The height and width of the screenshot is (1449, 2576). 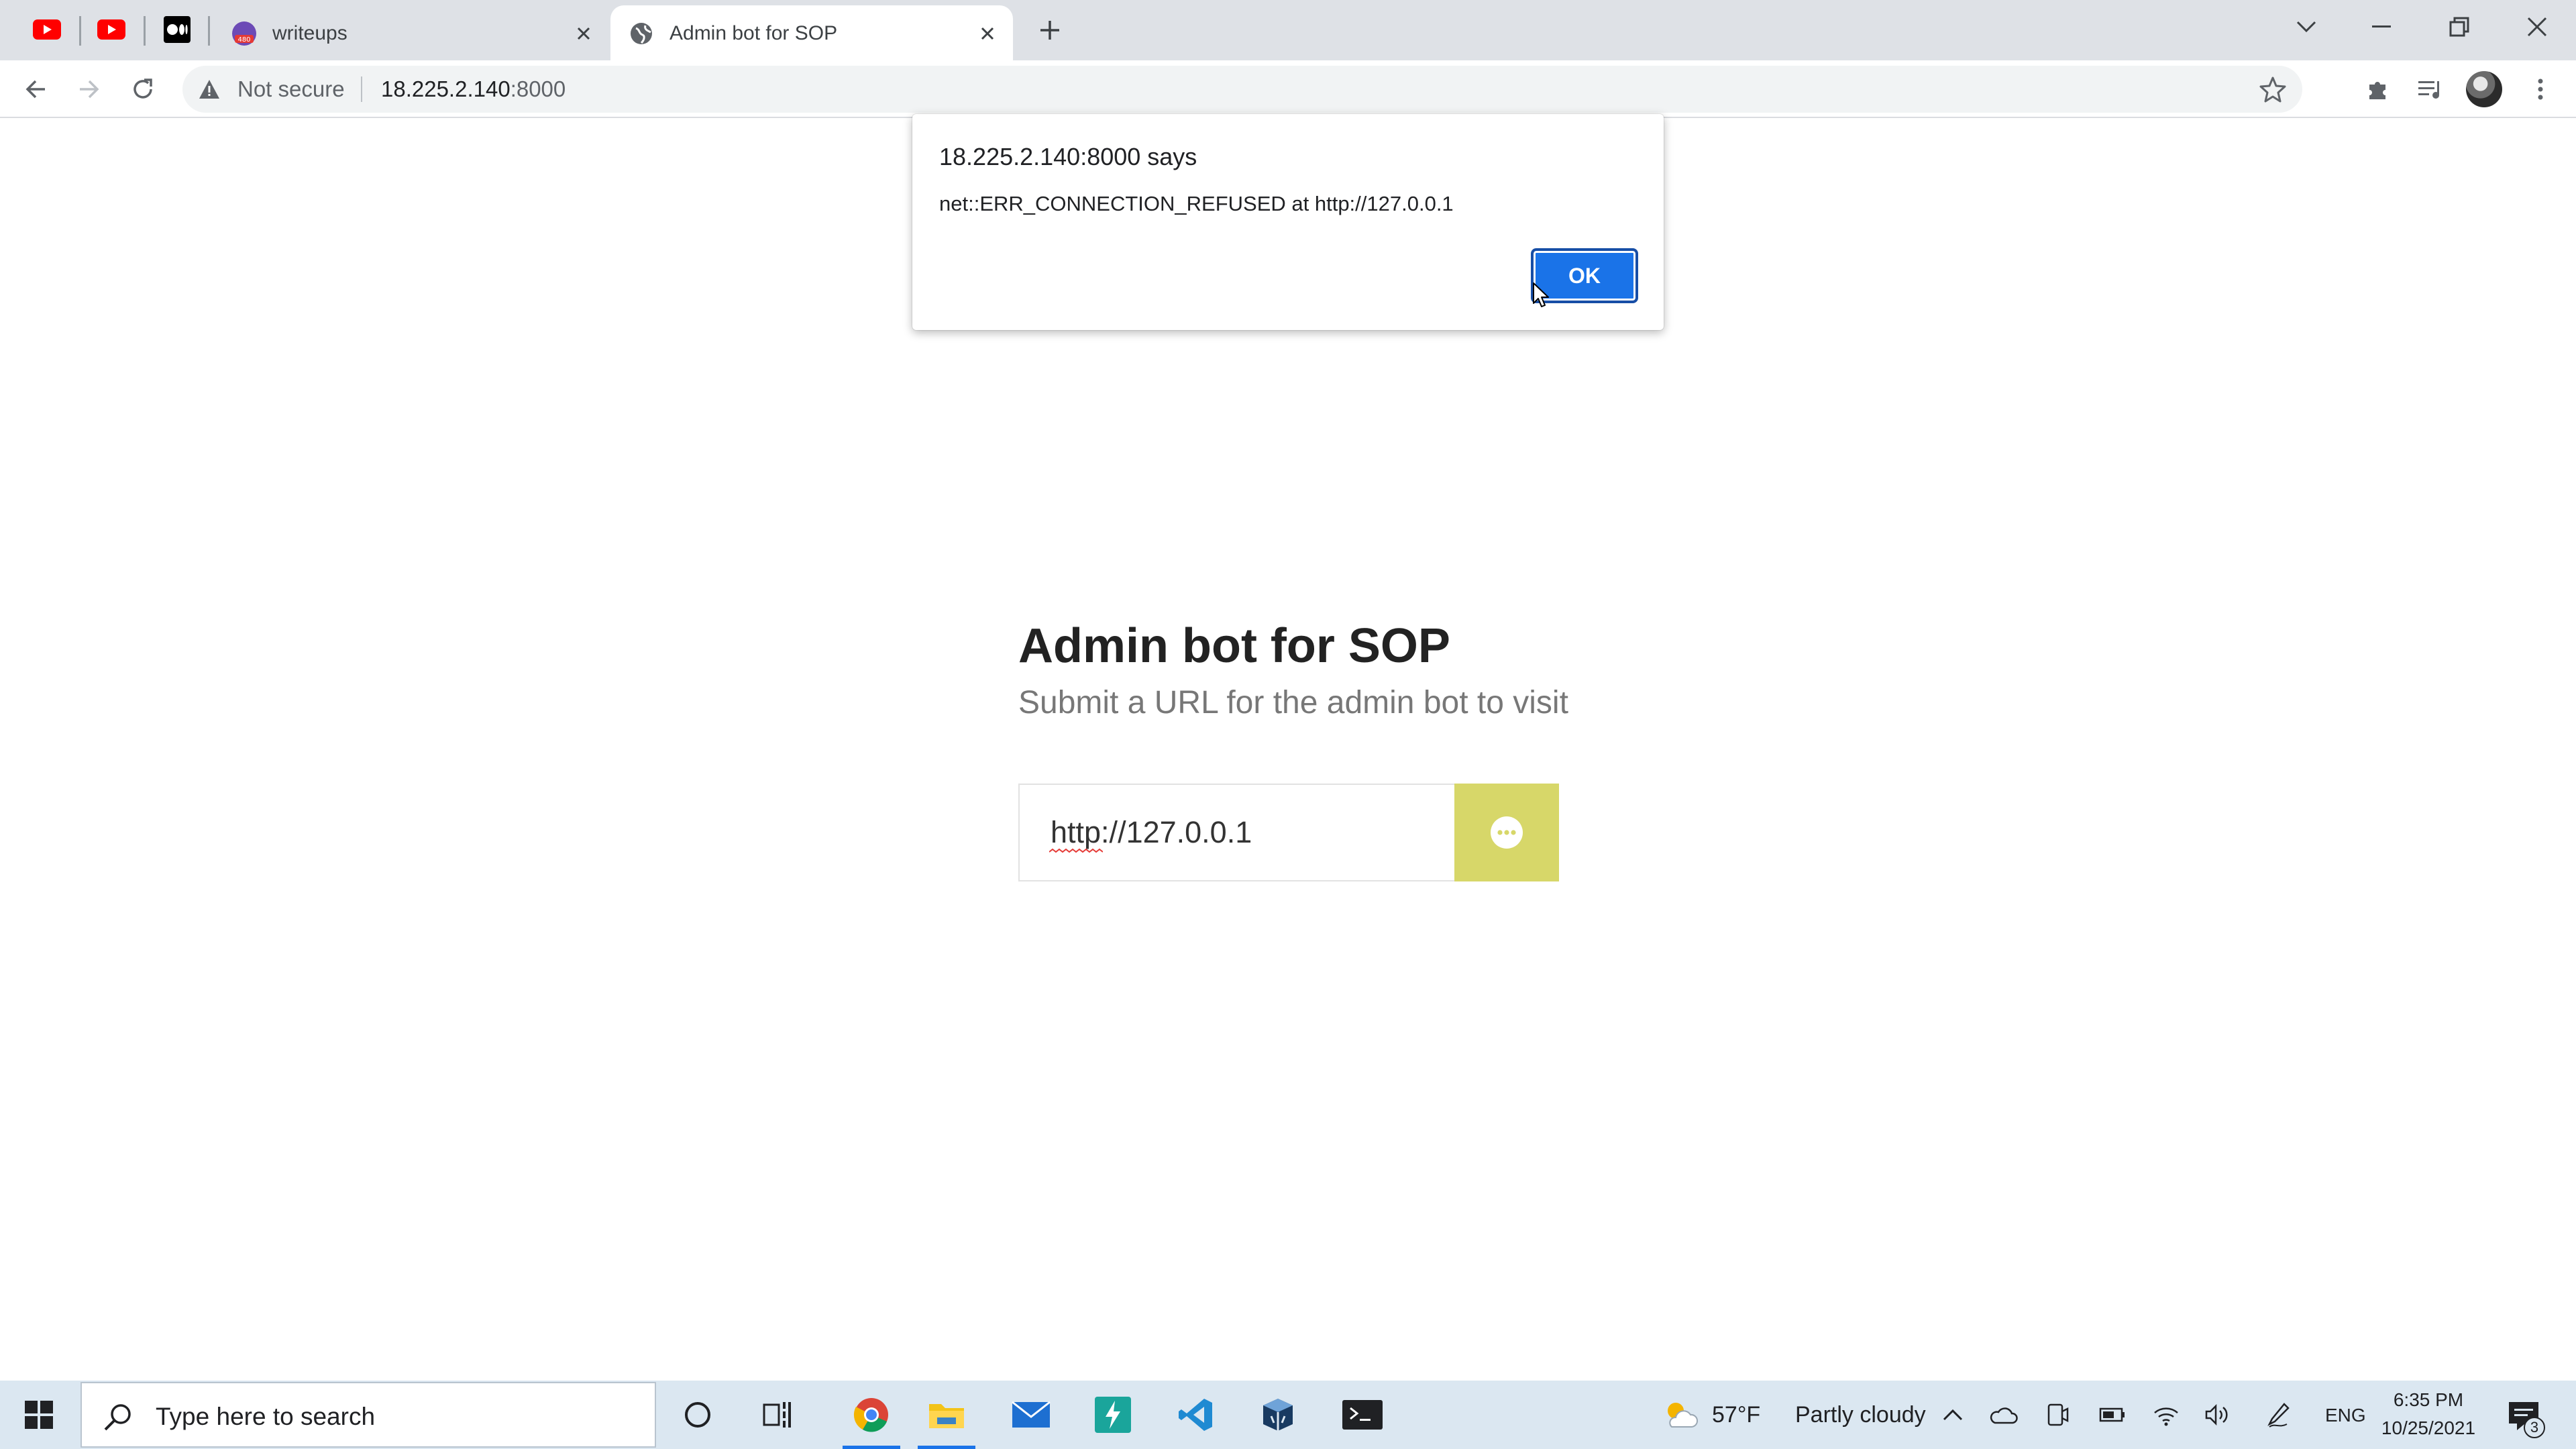 I want to click on chrome-icon, so click(x=870, y=1415).